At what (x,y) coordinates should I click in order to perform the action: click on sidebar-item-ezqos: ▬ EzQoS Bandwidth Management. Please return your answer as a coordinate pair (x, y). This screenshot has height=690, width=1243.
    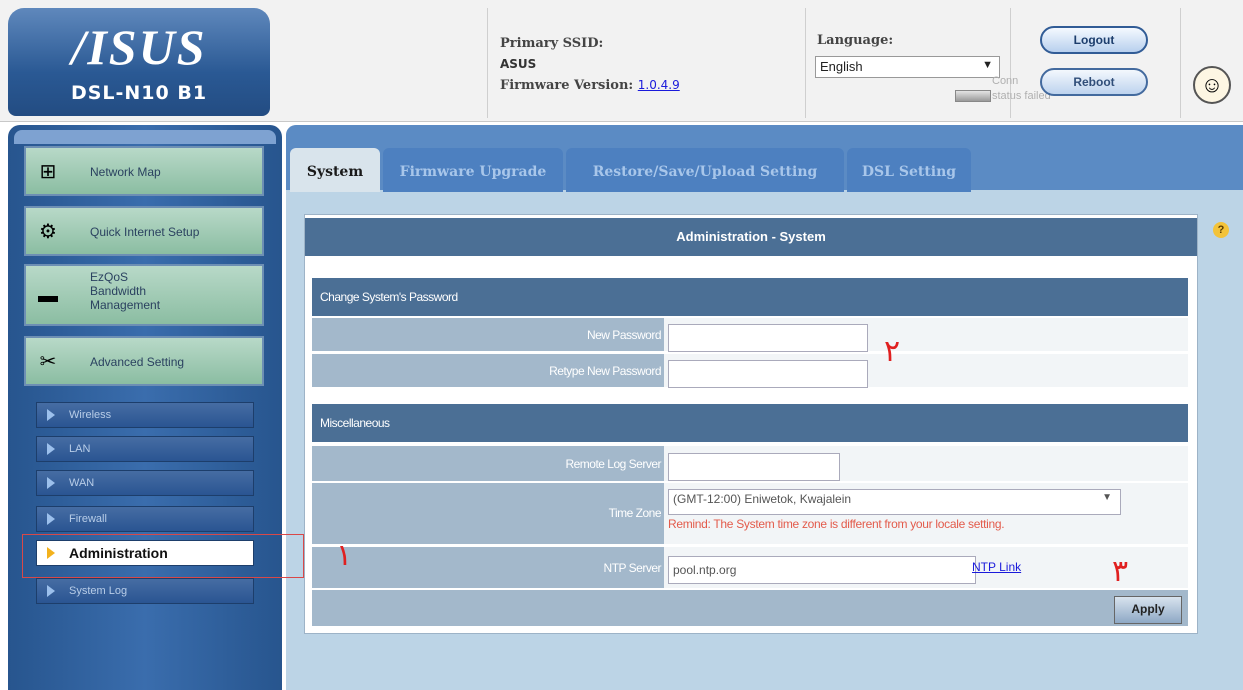
    Looking at the image, I should click on (144, 295).